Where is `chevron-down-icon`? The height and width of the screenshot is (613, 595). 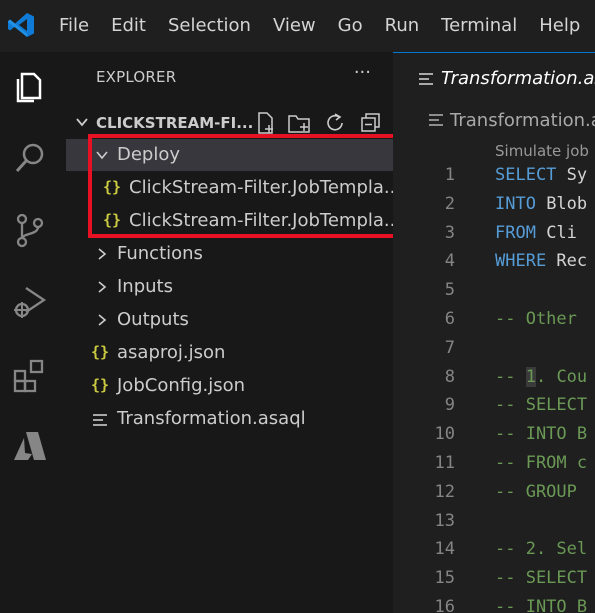 chevron-down-icon is located at coordinates (82, 122).